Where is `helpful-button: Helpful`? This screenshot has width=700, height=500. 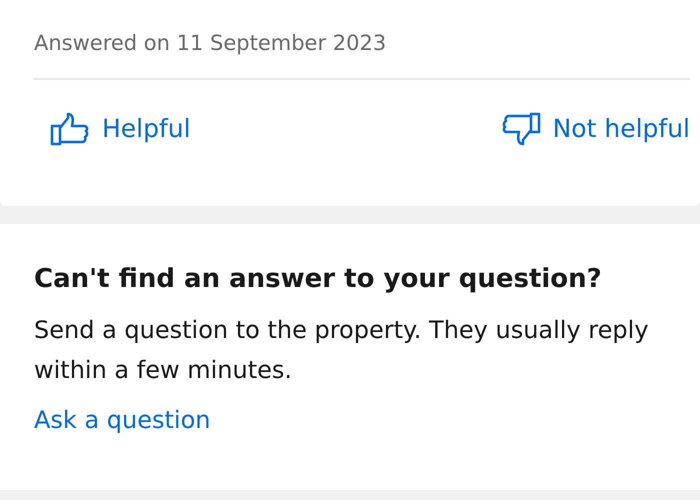
helpful-button: Helpful is located at coordinates (120, 129).